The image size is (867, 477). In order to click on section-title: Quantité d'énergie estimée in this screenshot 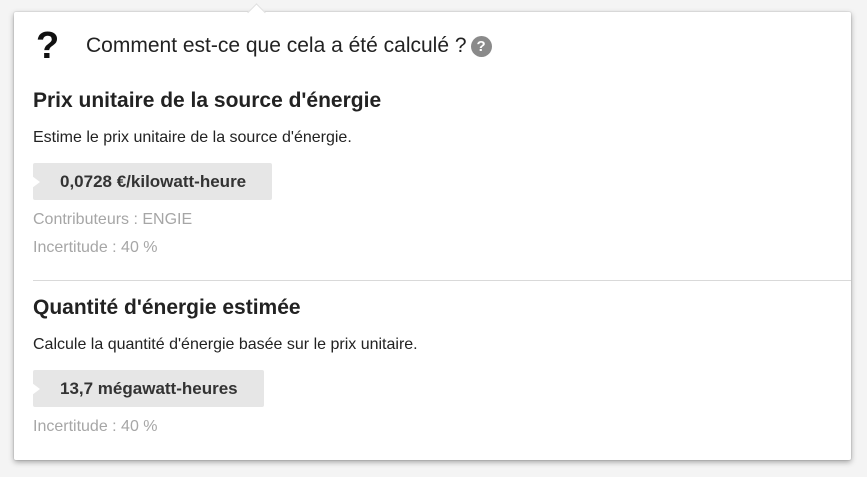, I will do `click(167, 307)`.